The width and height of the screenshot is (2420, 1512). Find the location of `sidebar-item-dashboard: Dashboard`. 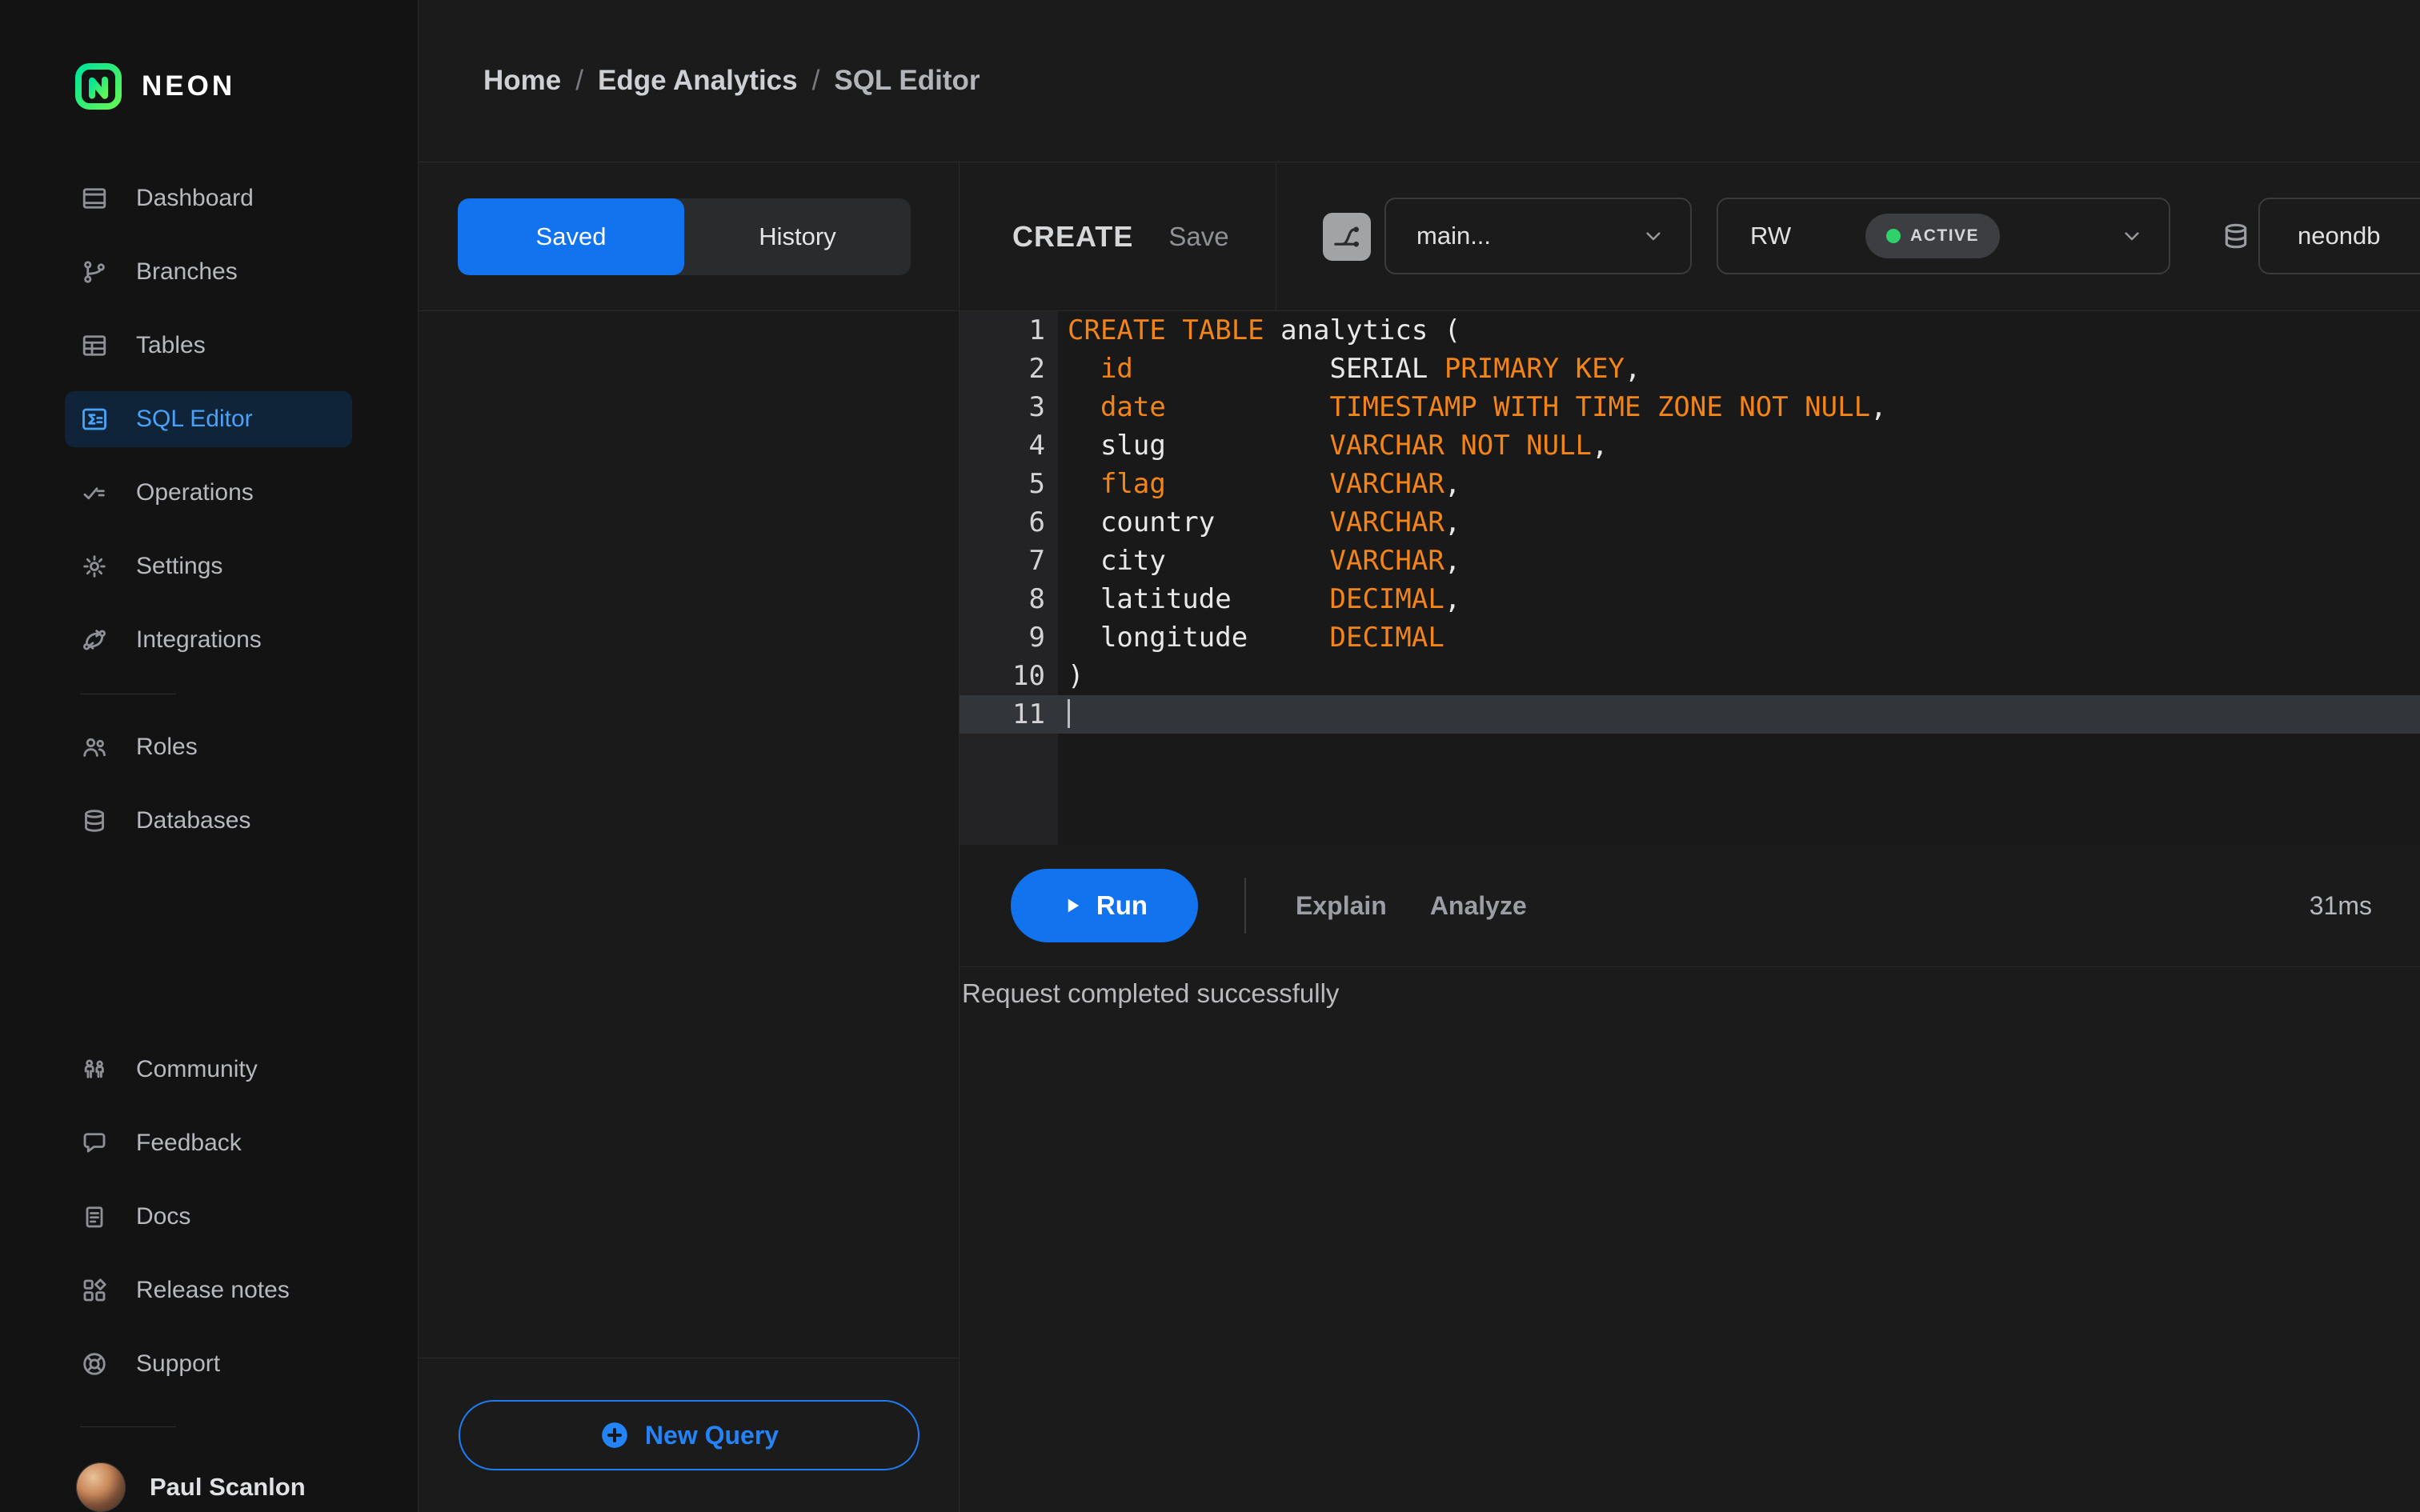

sidebar-item-dashboard: Dashboard is located at coordinates (209, 198).